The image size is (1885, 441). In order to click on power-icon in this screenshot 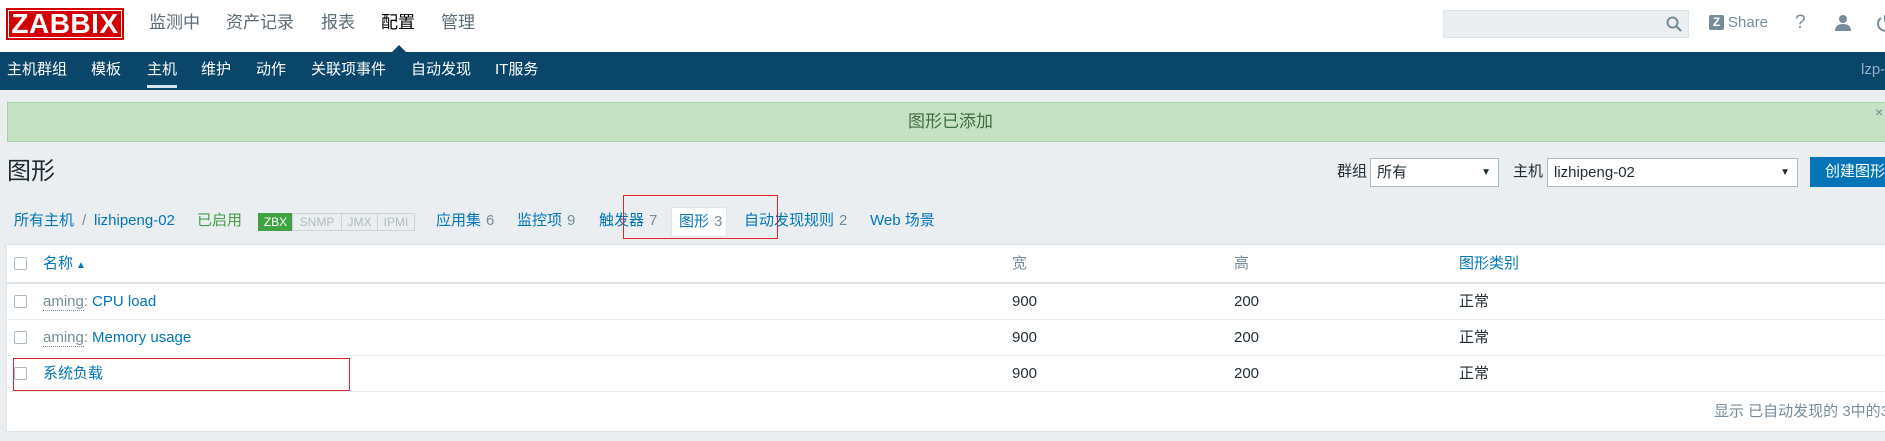, I will do `click(1881, 23)`.